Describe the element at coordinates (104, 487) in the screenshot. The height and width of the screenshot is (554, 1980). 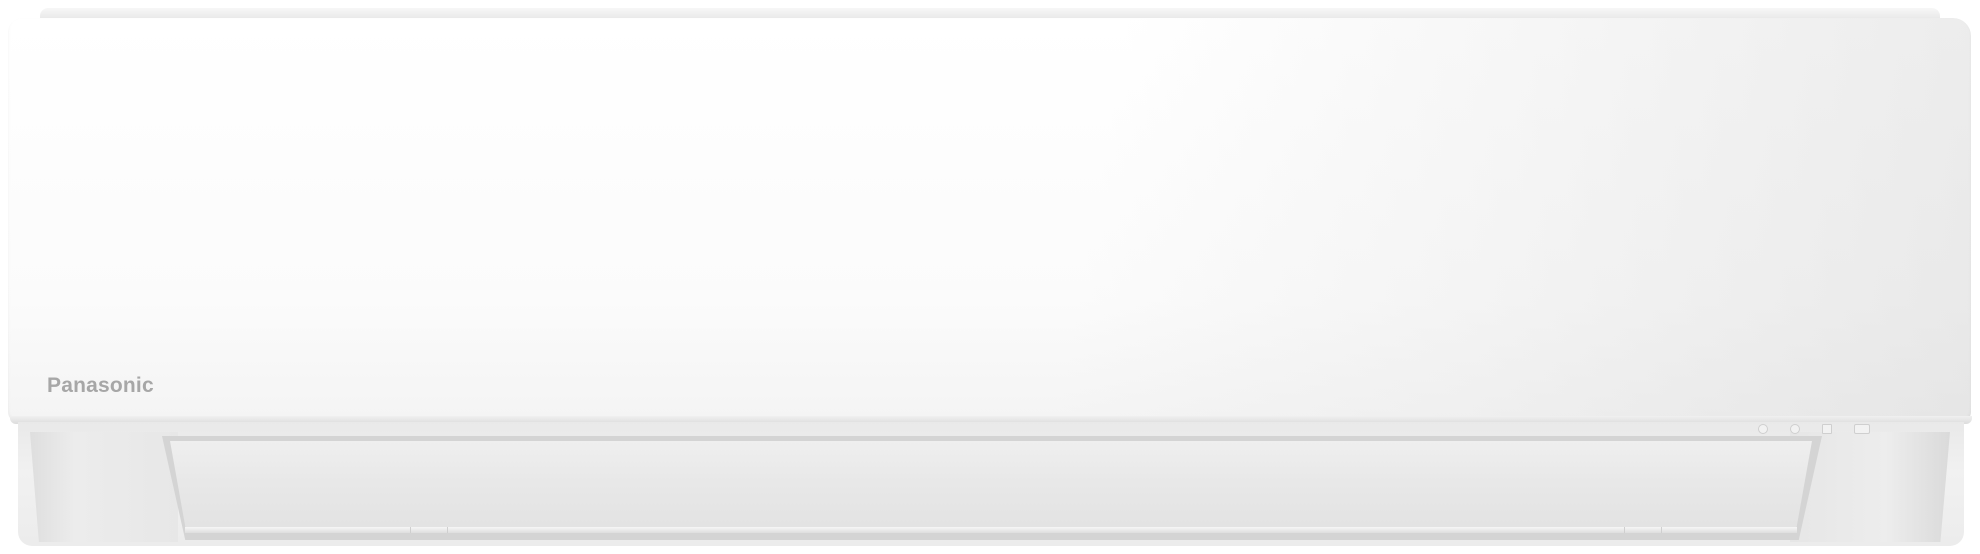
I see `side-cap-left` at that location.